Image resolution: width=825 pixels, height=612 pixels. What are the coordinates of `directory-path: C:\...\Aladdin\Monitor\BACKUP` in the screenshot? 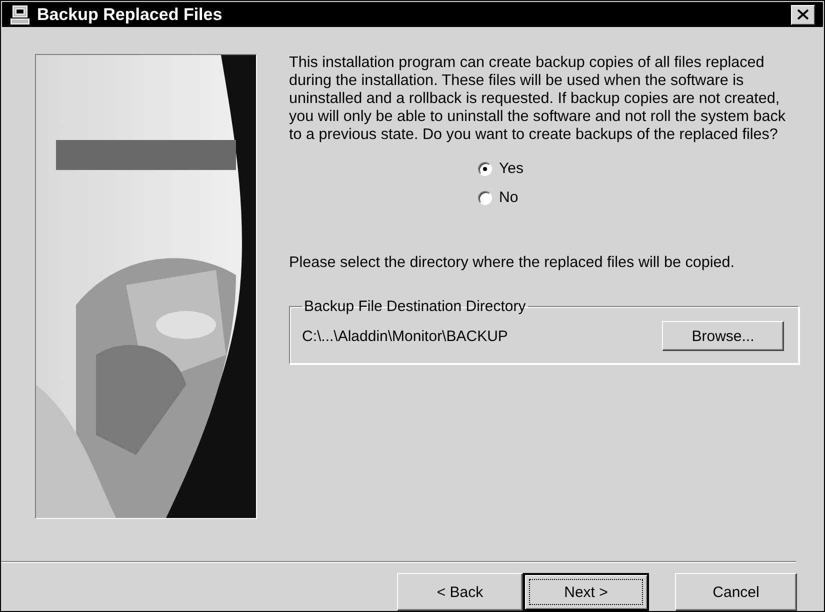 It's located at (405, 336).